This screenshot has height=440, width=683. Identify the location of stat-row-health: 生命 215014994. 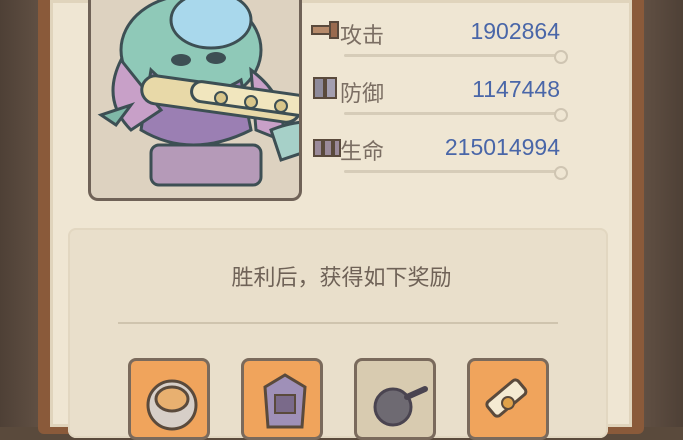
(441, 154).